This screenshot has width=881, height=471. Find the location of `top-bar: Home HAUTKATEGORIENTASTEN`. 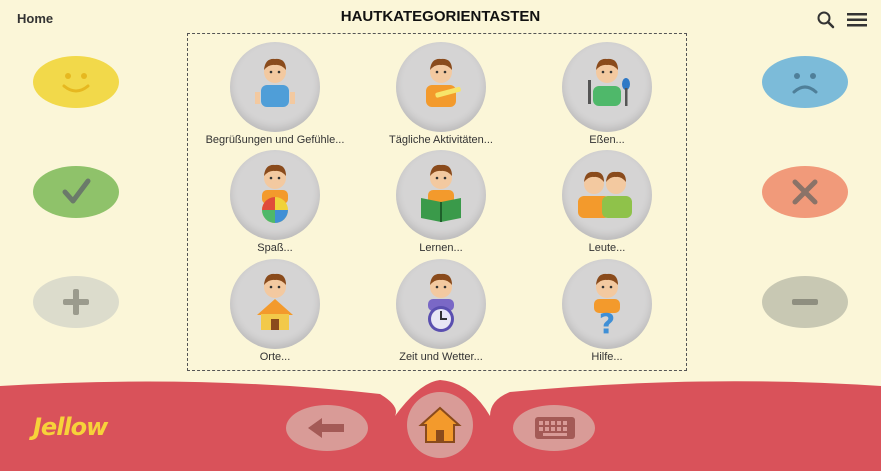

top-bar: Home HAUTKATEGORIENTASTEN is located at coordinates (440, 18).